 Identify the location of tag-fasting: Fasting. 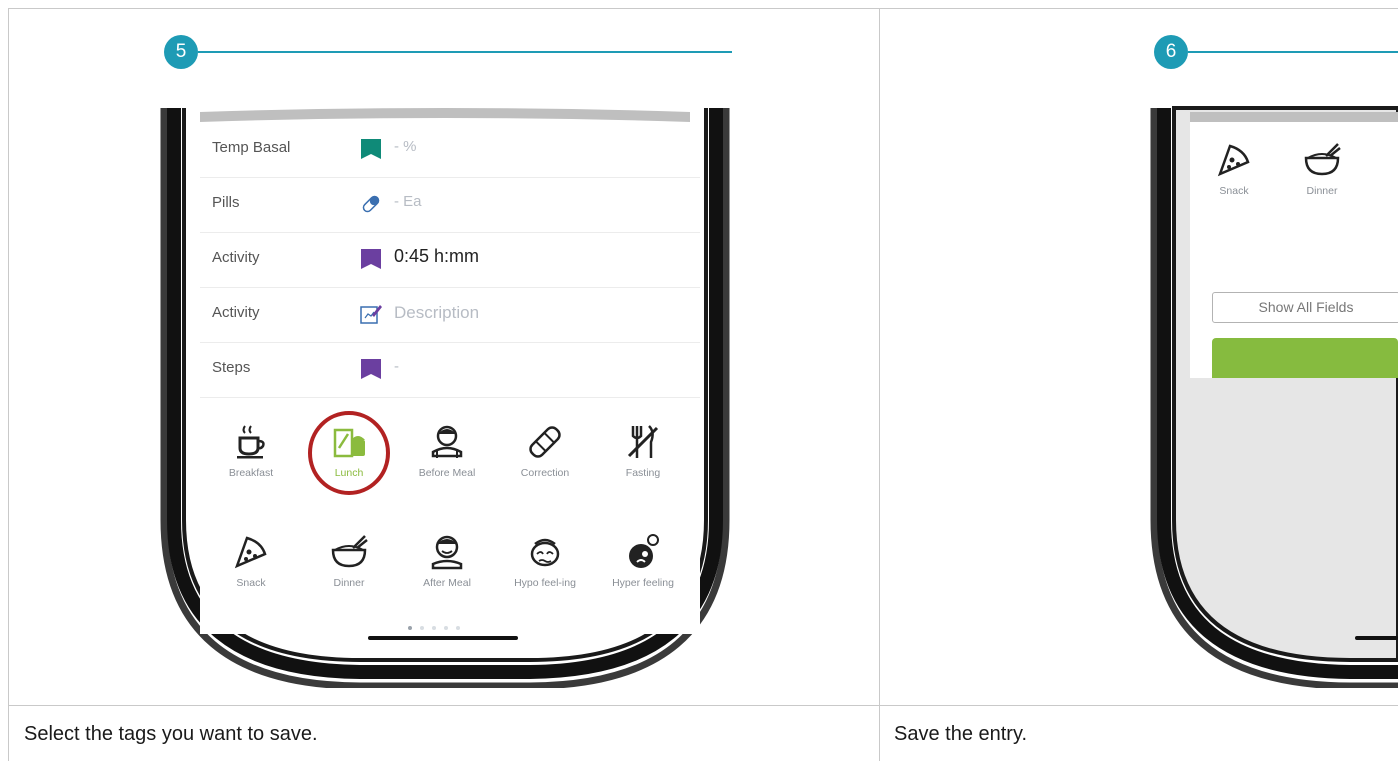
(643, 455).